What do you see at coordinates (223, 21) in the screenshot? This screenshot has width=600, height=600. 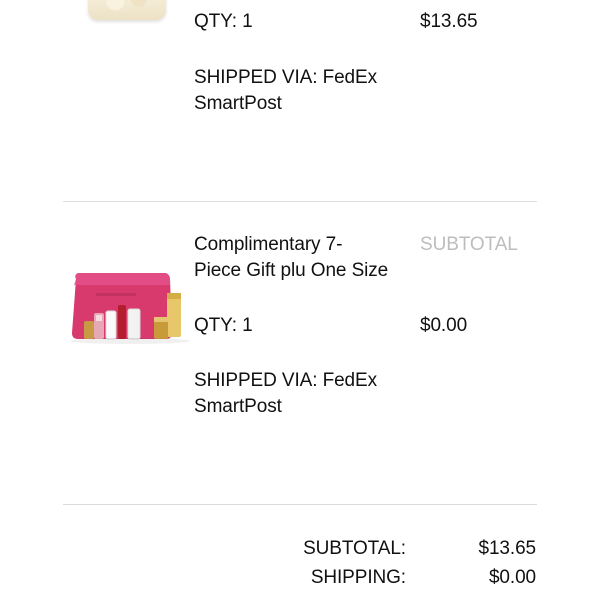 I see `item-1-qty: QTY: 1` at bounding box center [223, 21].